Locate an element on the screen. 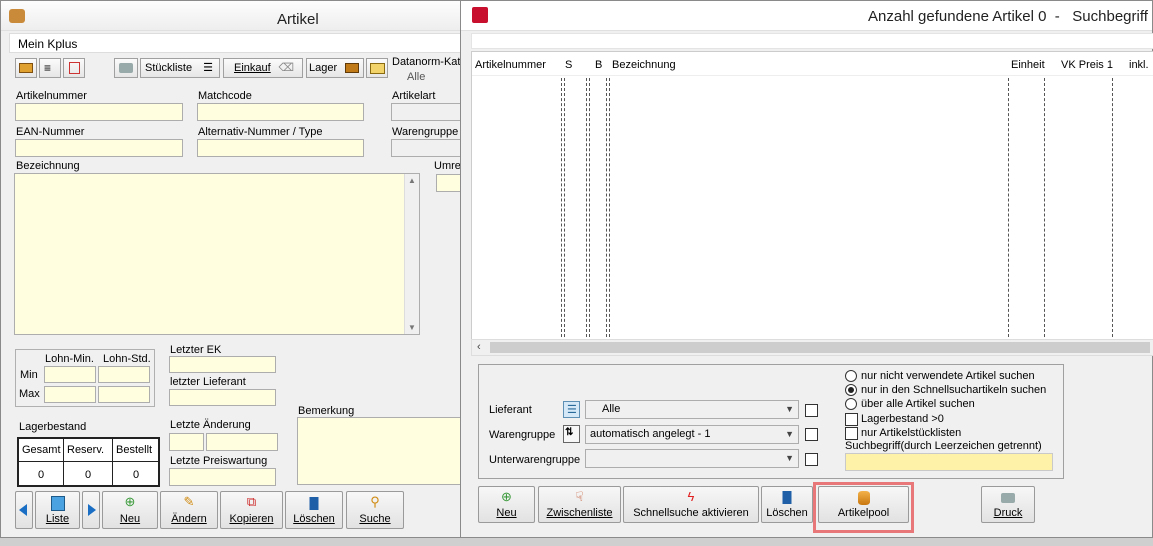 This screenshot has width=1153, height=546. warengruppe-checkbox is located at coordinates (811, 434).